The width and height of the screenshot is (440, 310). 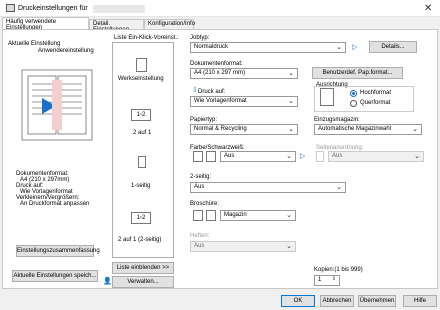 I want to click on oneclick-item-1sided: 1-seitig, so click(x=140, y=186).